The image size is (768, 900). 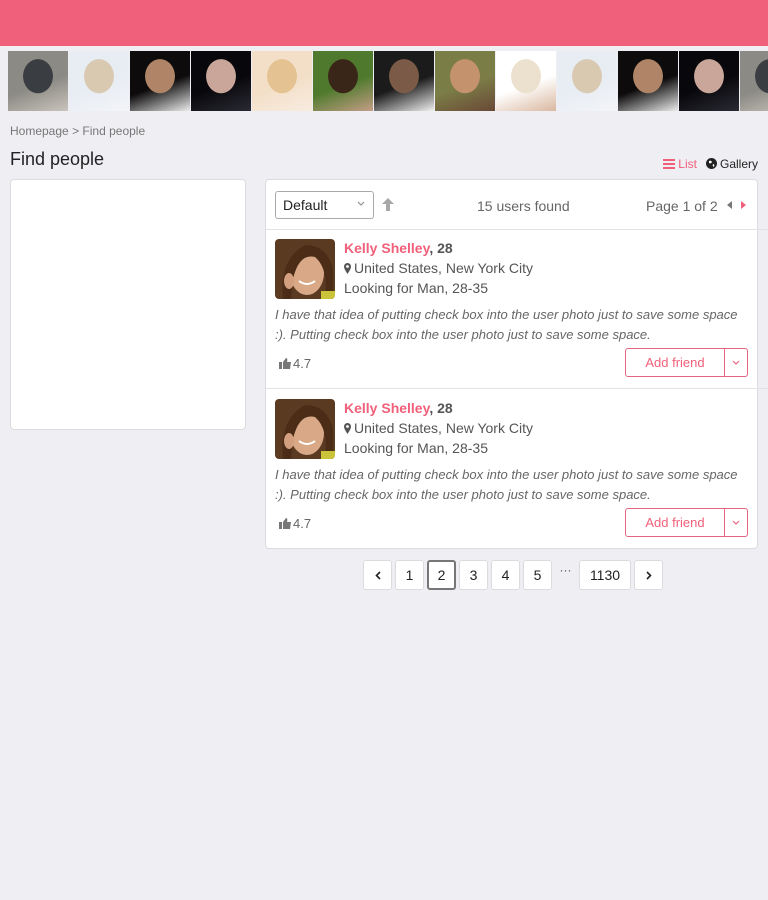 I want to click on results-header: Default 15 users found Page 1 of 2, so click(x=511, y=205).